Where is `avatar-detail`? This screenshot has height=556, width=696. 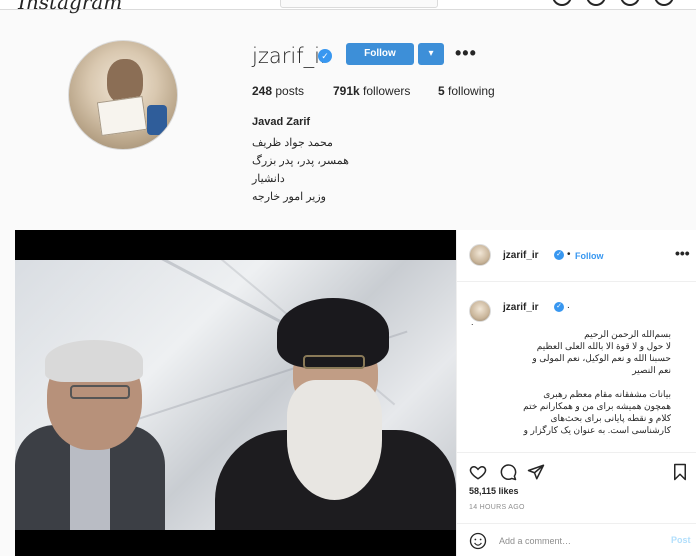
avatar-detail is located at coordinates (157, 120).